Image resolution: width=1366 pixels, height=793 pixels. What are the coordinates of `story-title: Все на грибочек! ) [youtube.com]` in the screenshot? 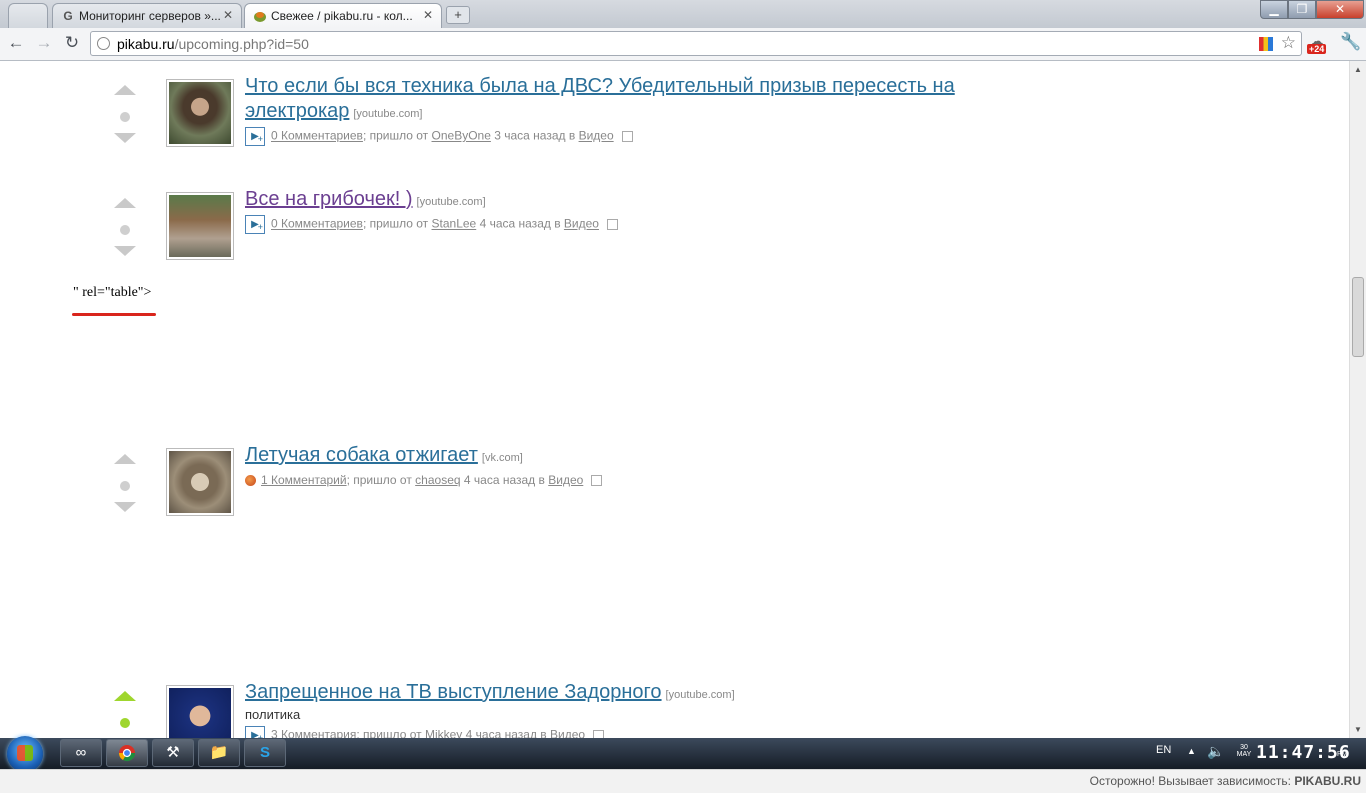 It's located at (605, 201).